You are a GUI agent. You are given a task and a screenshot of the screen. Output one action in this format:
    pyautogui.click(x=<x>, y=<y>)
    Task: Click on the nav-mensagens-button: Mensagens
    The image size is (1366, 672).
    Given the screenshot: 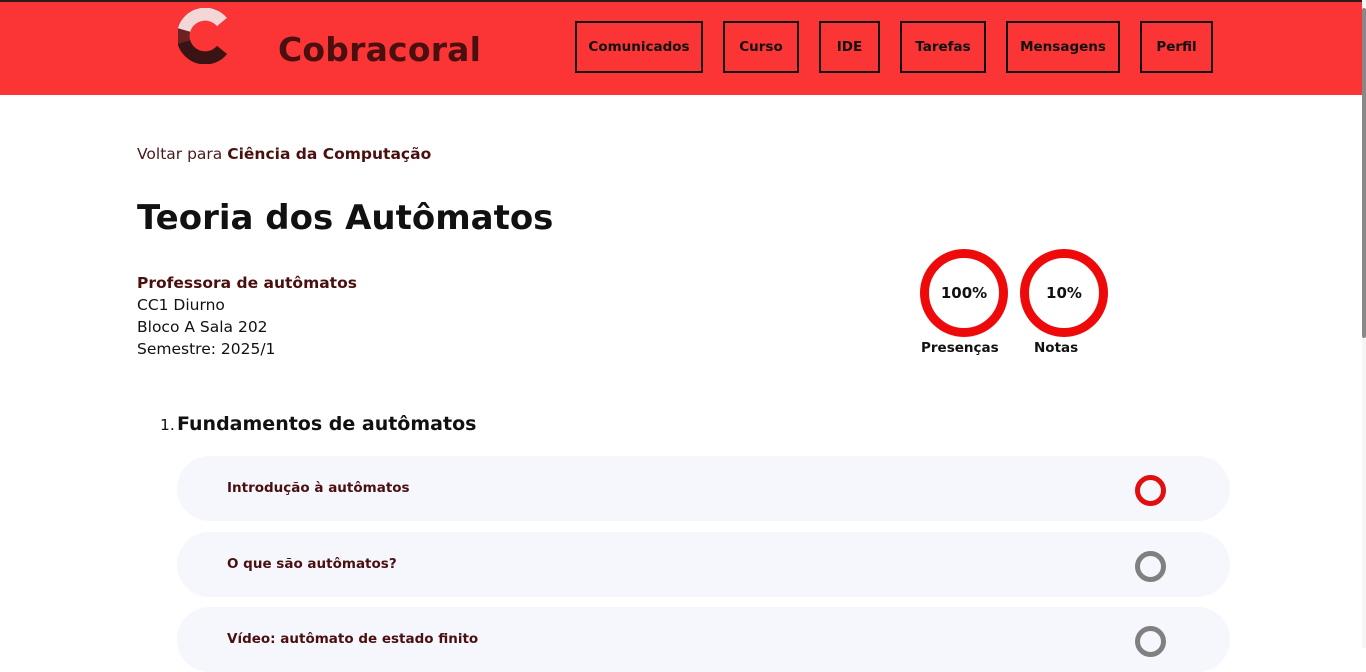 What is the action you would take?
    pyautogui.click(x=1063, y=47)
    